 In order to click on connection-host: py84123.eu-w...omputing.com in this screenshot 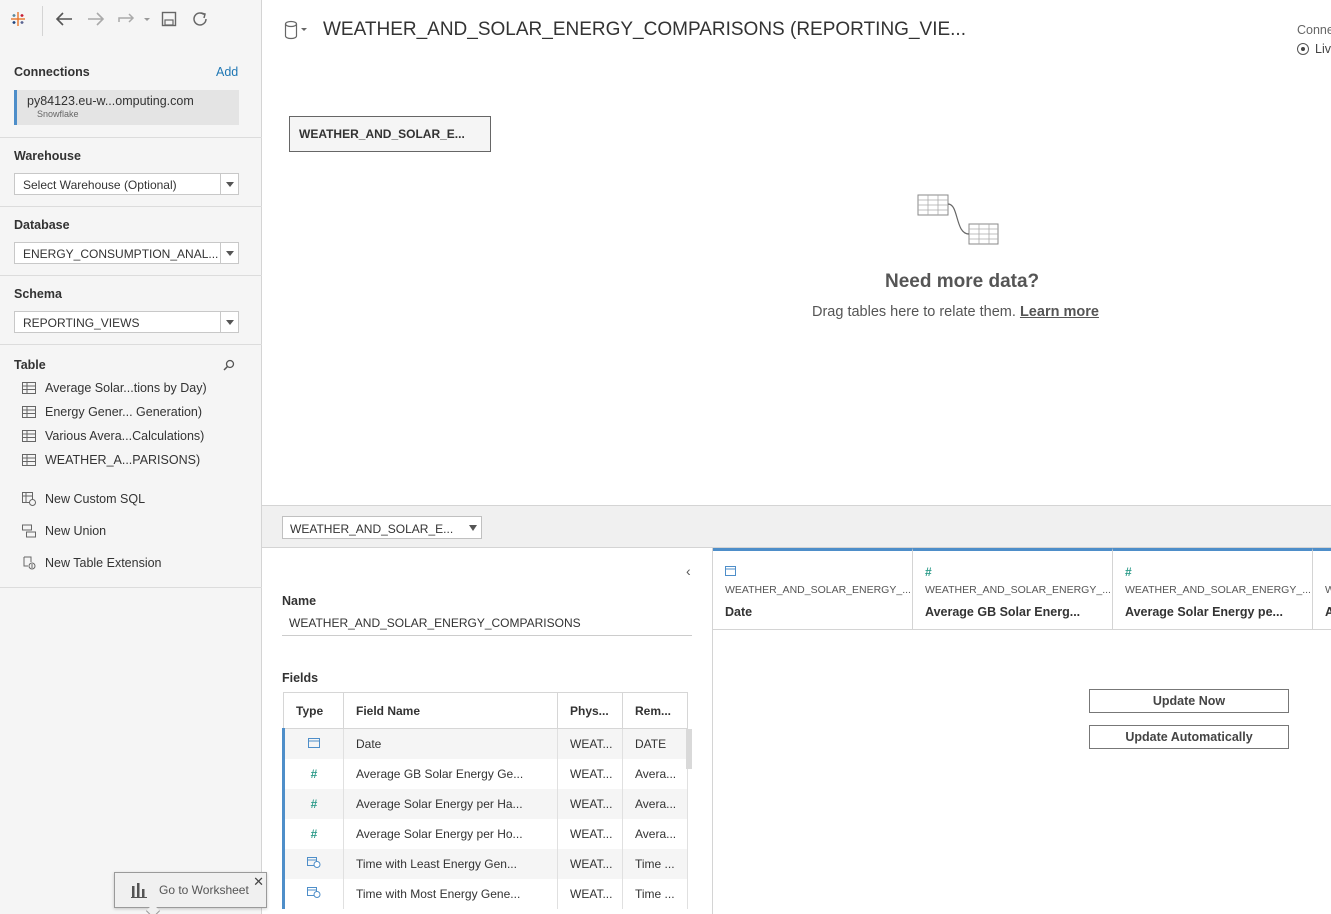, I will do `click(110, 101)`.